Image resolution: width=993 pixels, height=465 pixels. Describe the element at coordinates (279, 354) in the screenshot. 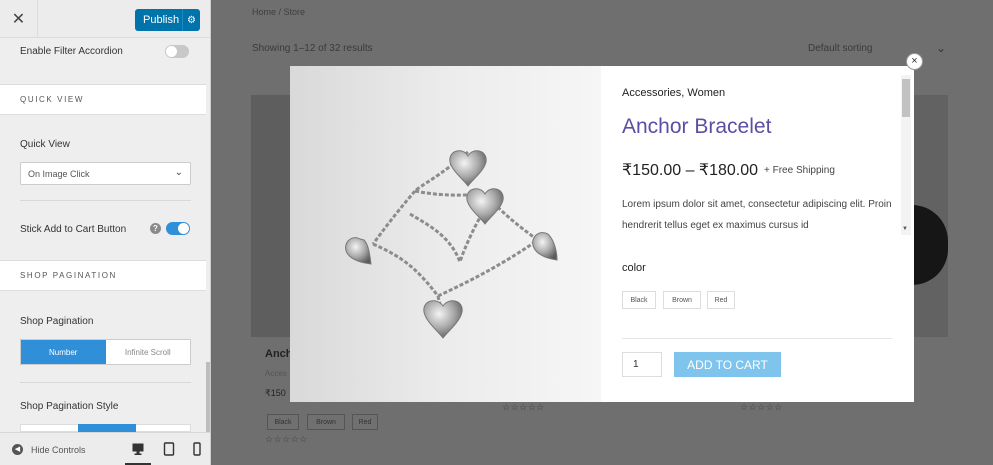

I see `product-title: Anch` at that location.